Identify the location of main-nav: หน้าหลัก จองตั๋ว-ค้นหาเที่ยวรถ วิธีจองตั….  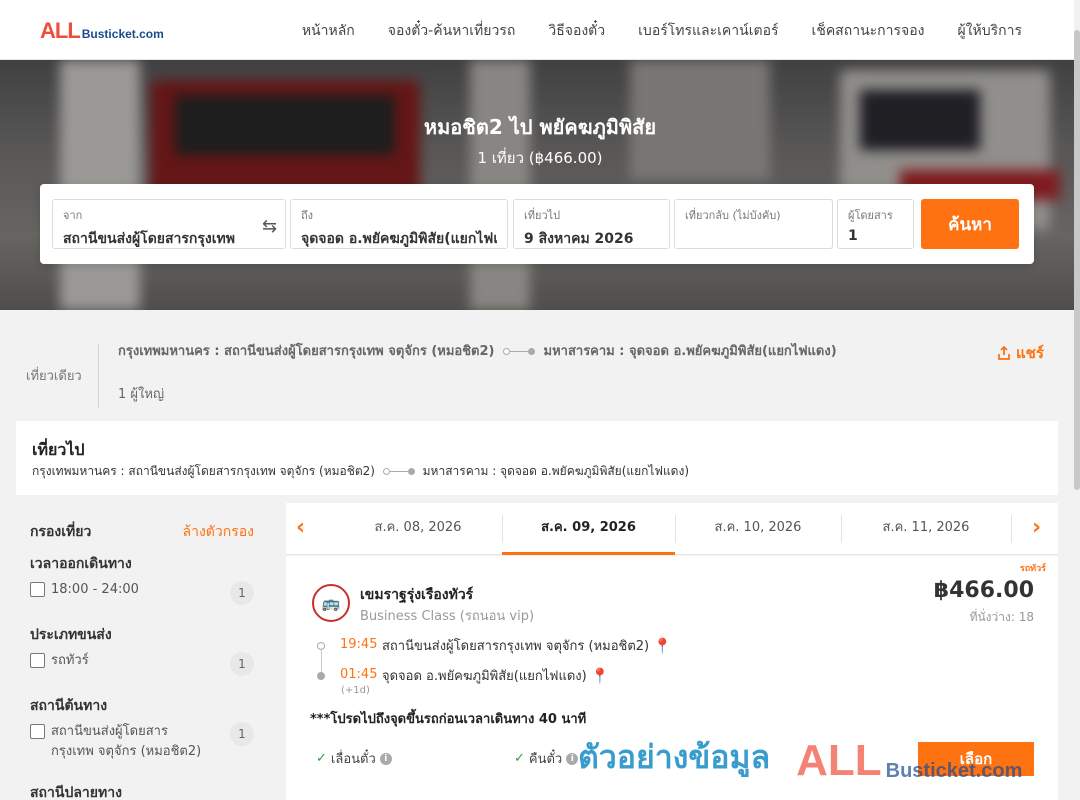
(662, 31).